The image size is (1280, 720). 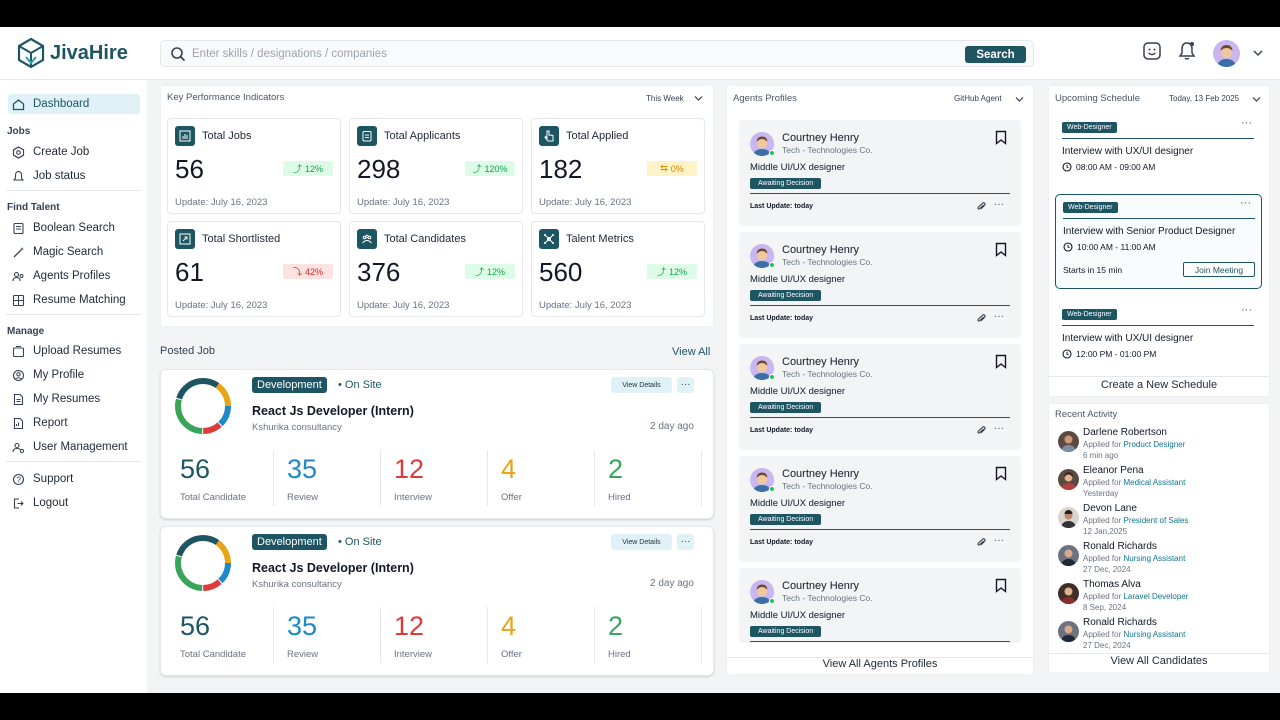 What do you see at coordinates (1110, 508) in the screenshot?
I see `candidate-name: Devon Lane` at bounding box center [1110, 508].